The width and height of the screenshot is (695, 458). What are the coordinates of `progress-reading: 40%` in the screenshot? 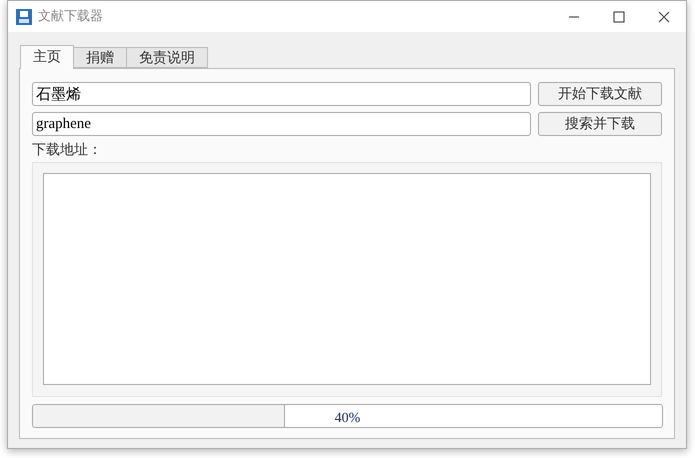 It's located at (347, 418).